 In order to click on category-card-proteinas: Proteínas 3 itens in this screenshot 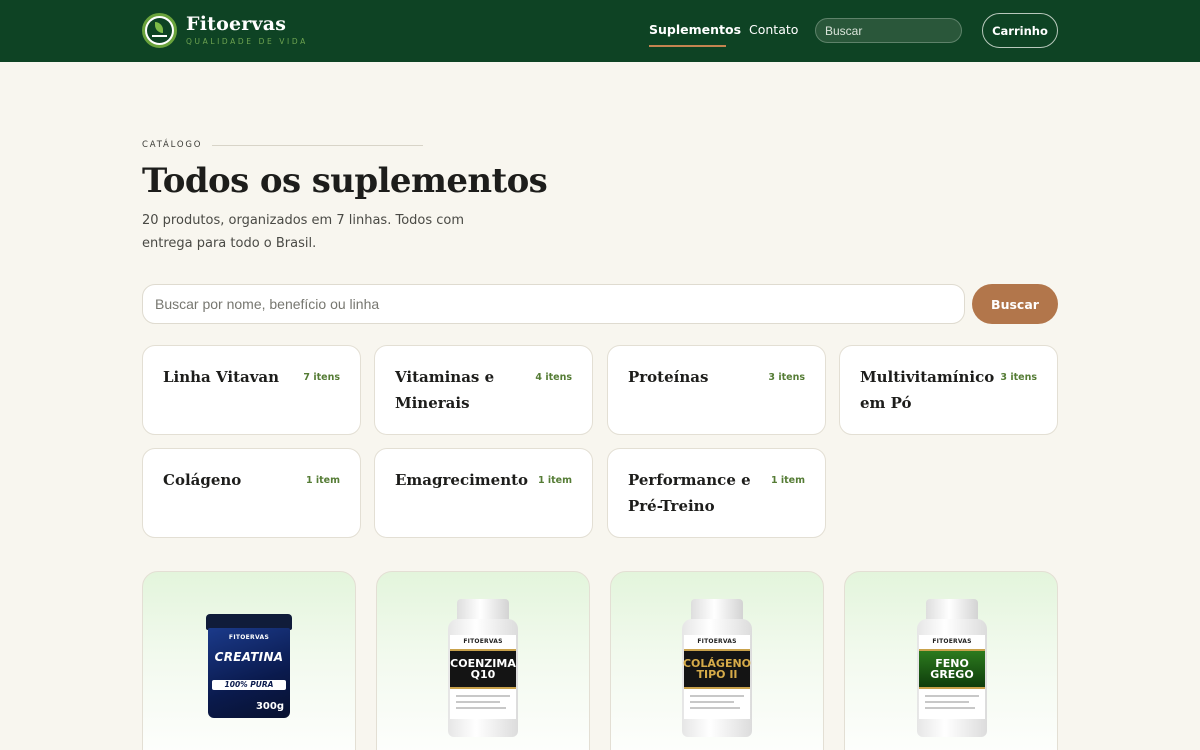, I will do `click(716, 390)`.